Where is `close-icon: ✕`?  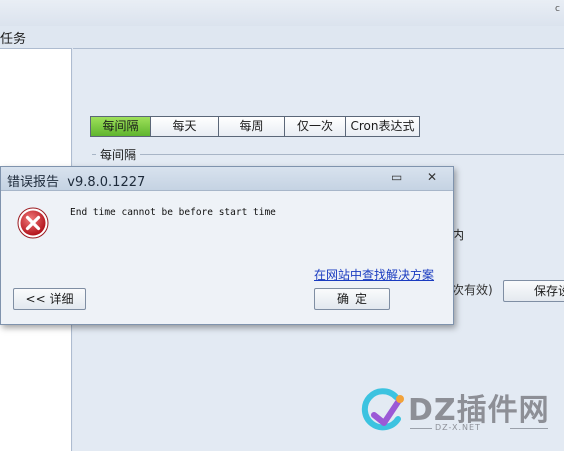 close-icon: ✕ is located at coordinates (432, 177).